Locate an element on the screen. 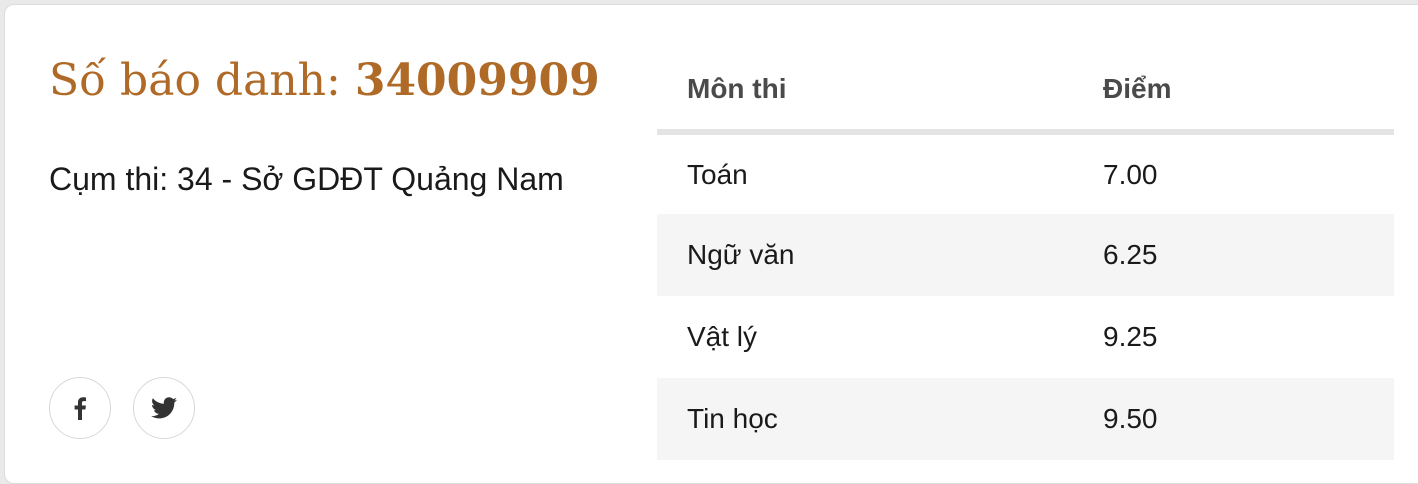 The image size is (1418, 484). candidate-number: 34009909 is located at coordinates (477, 80).